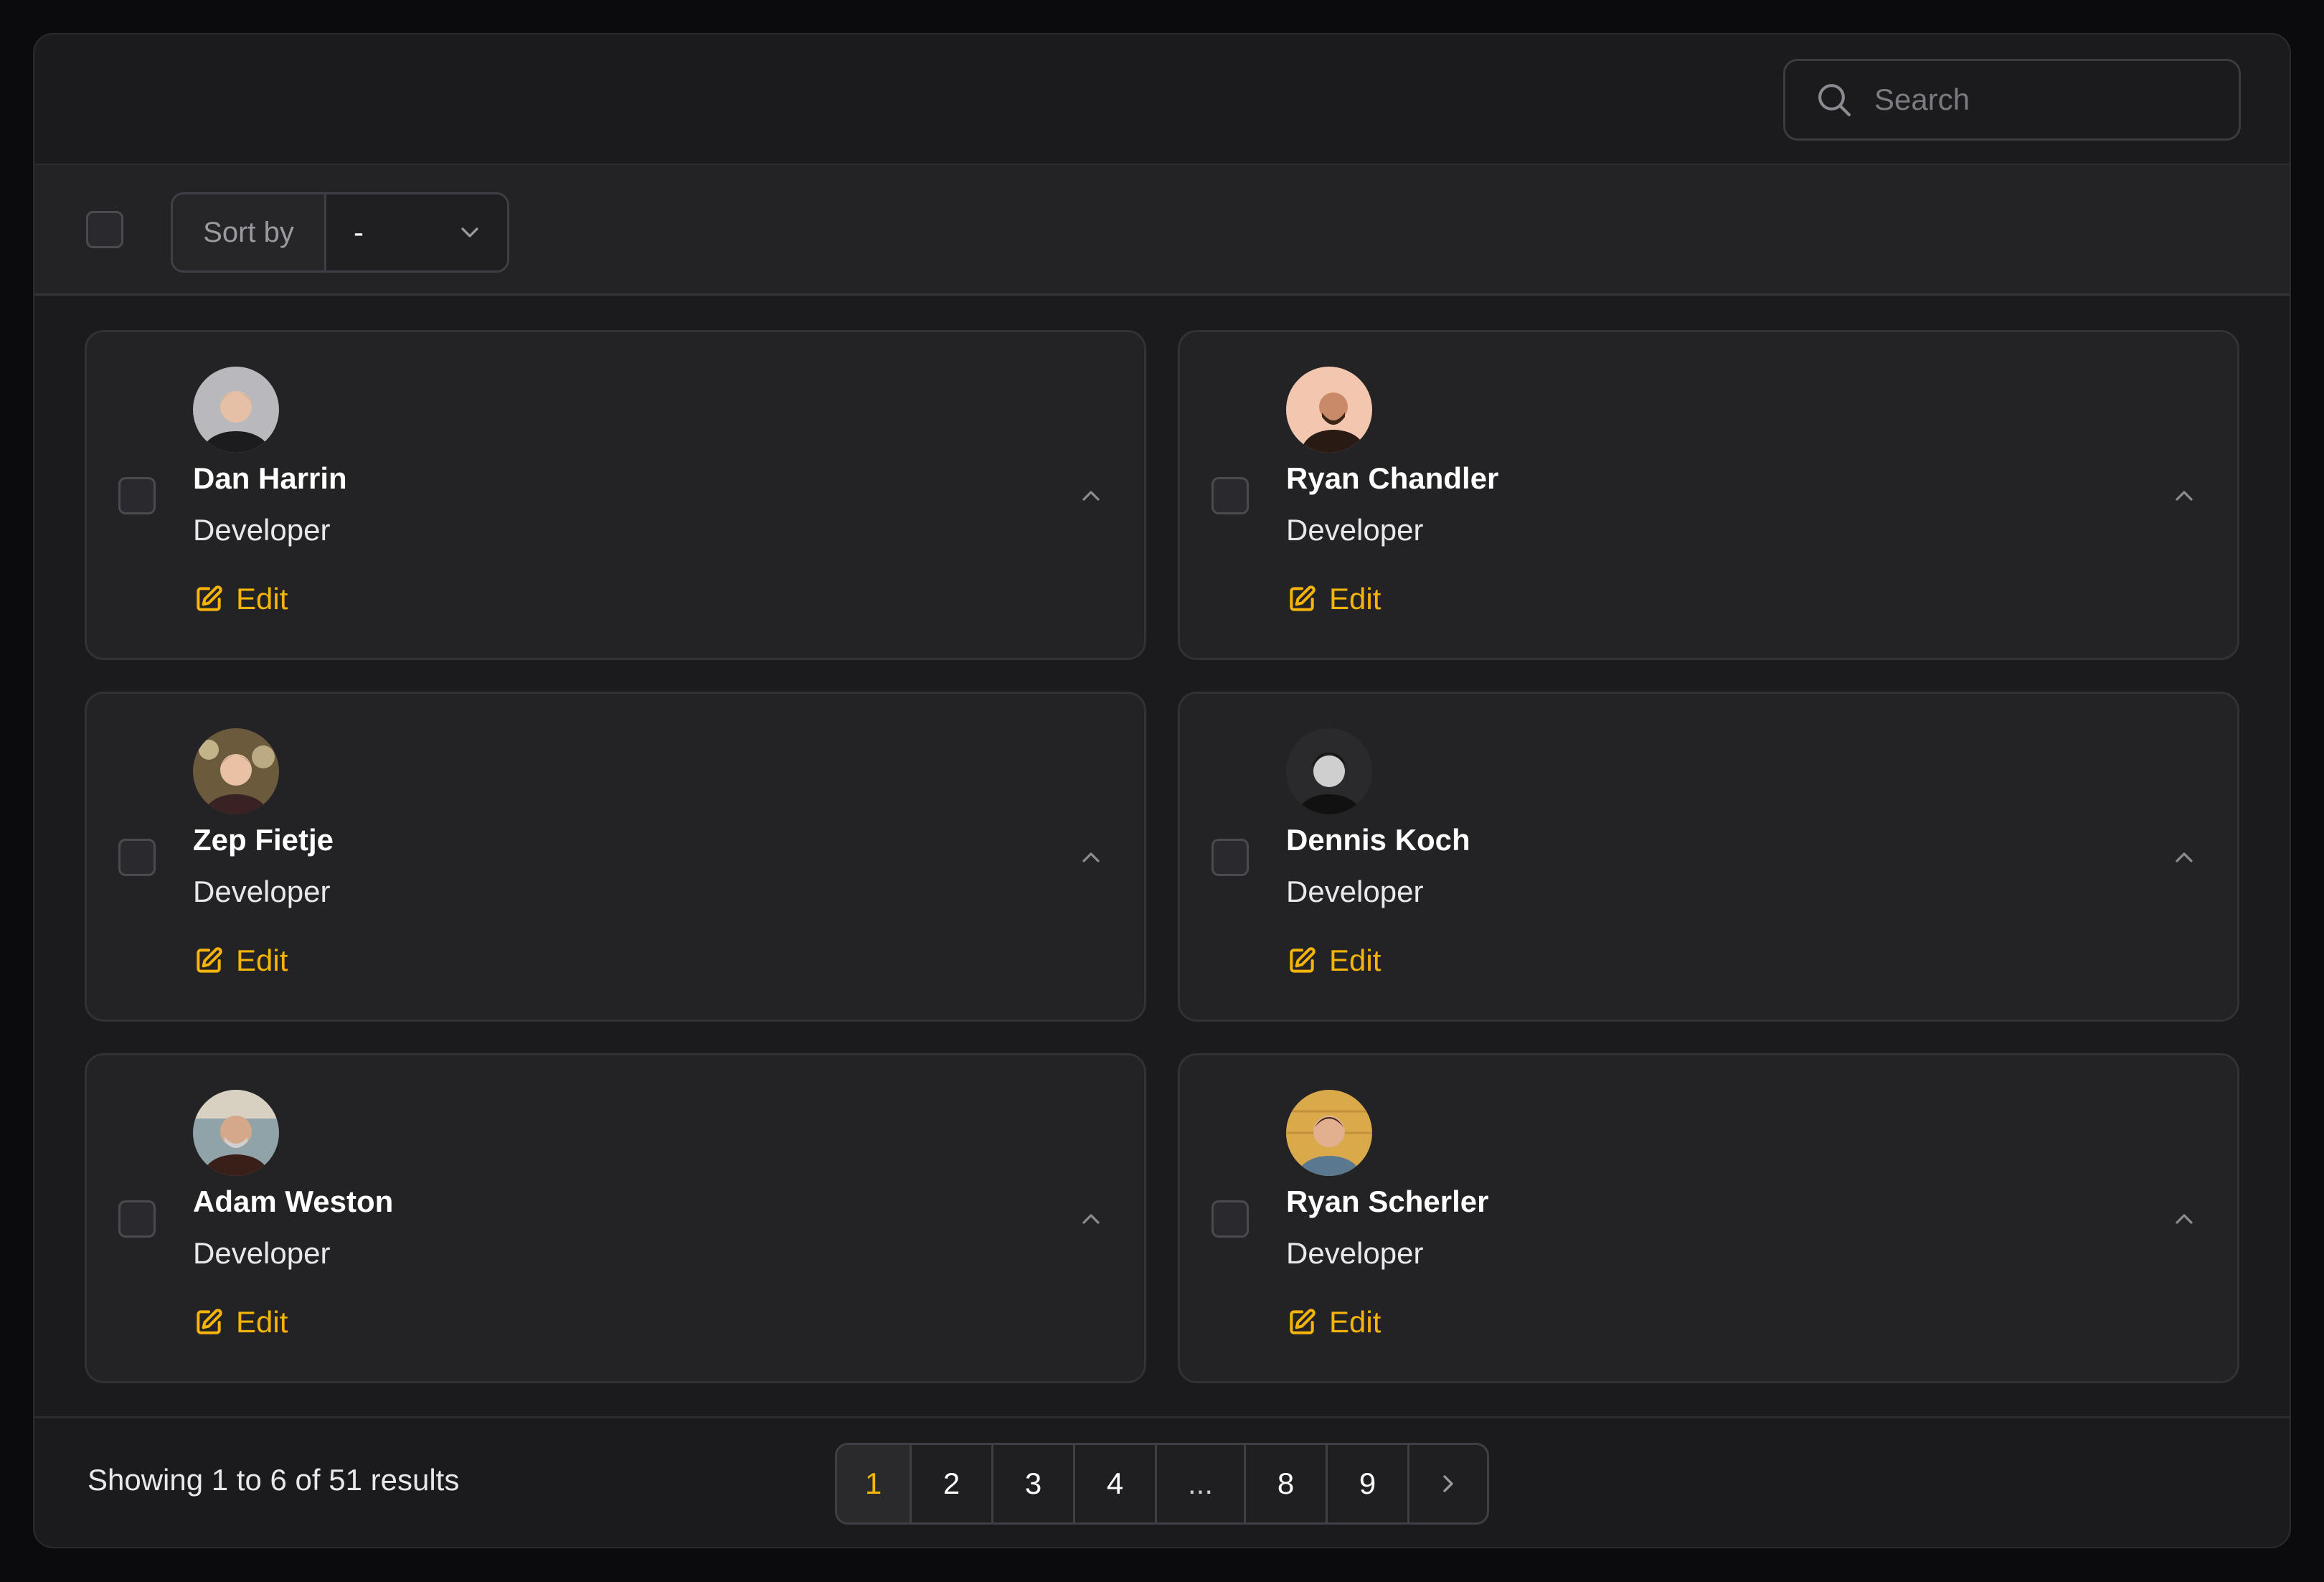 The width and height of the screenshot is (2324, 1582). I want to click on page-button: 8, so click(1287, 1483).